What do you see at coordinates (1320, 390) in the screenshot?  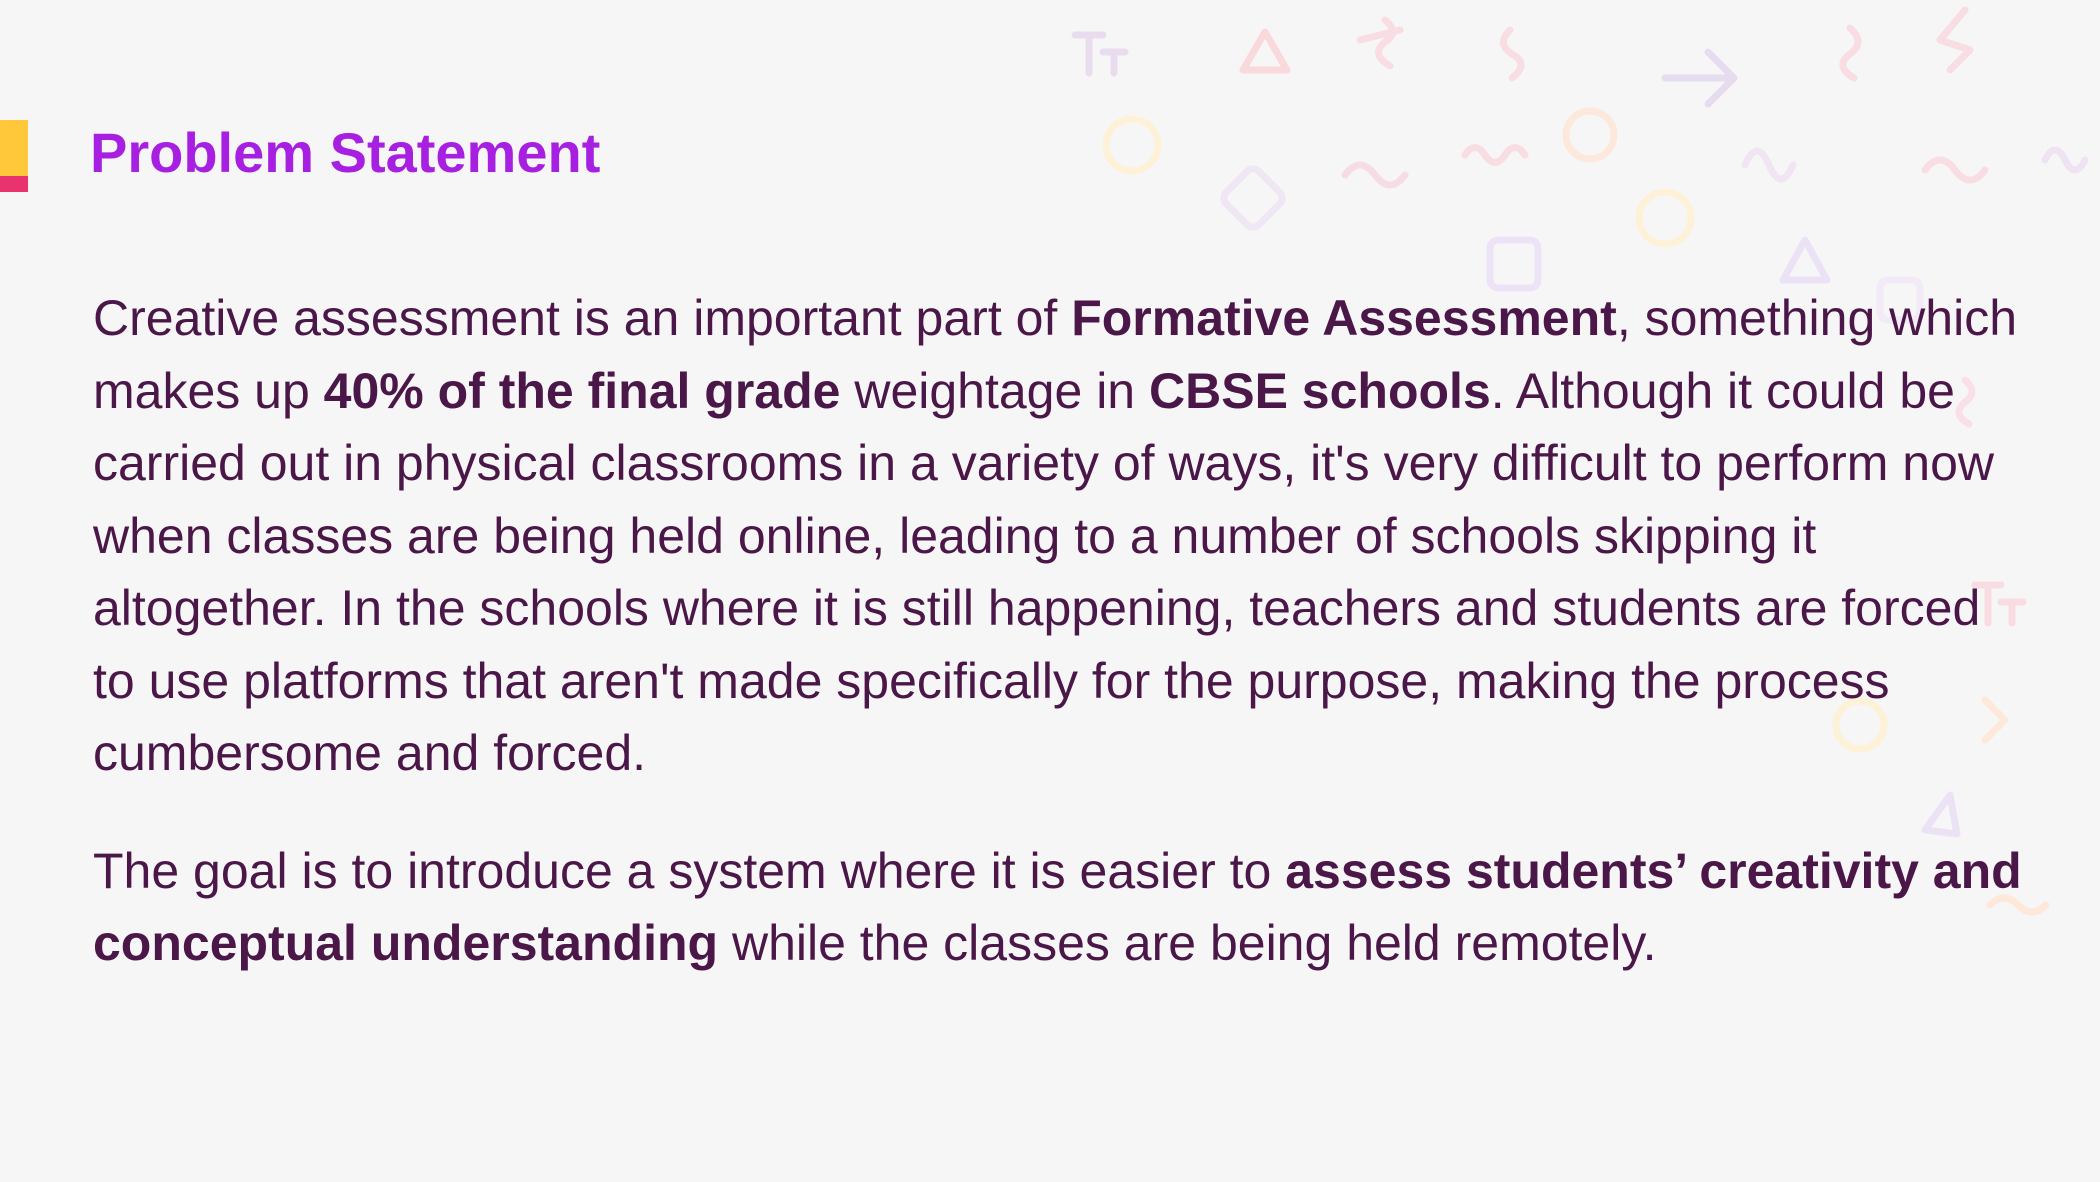 I see `emphasis-cbse-schools: CBSE schools` at bounding box center [1320, 390].